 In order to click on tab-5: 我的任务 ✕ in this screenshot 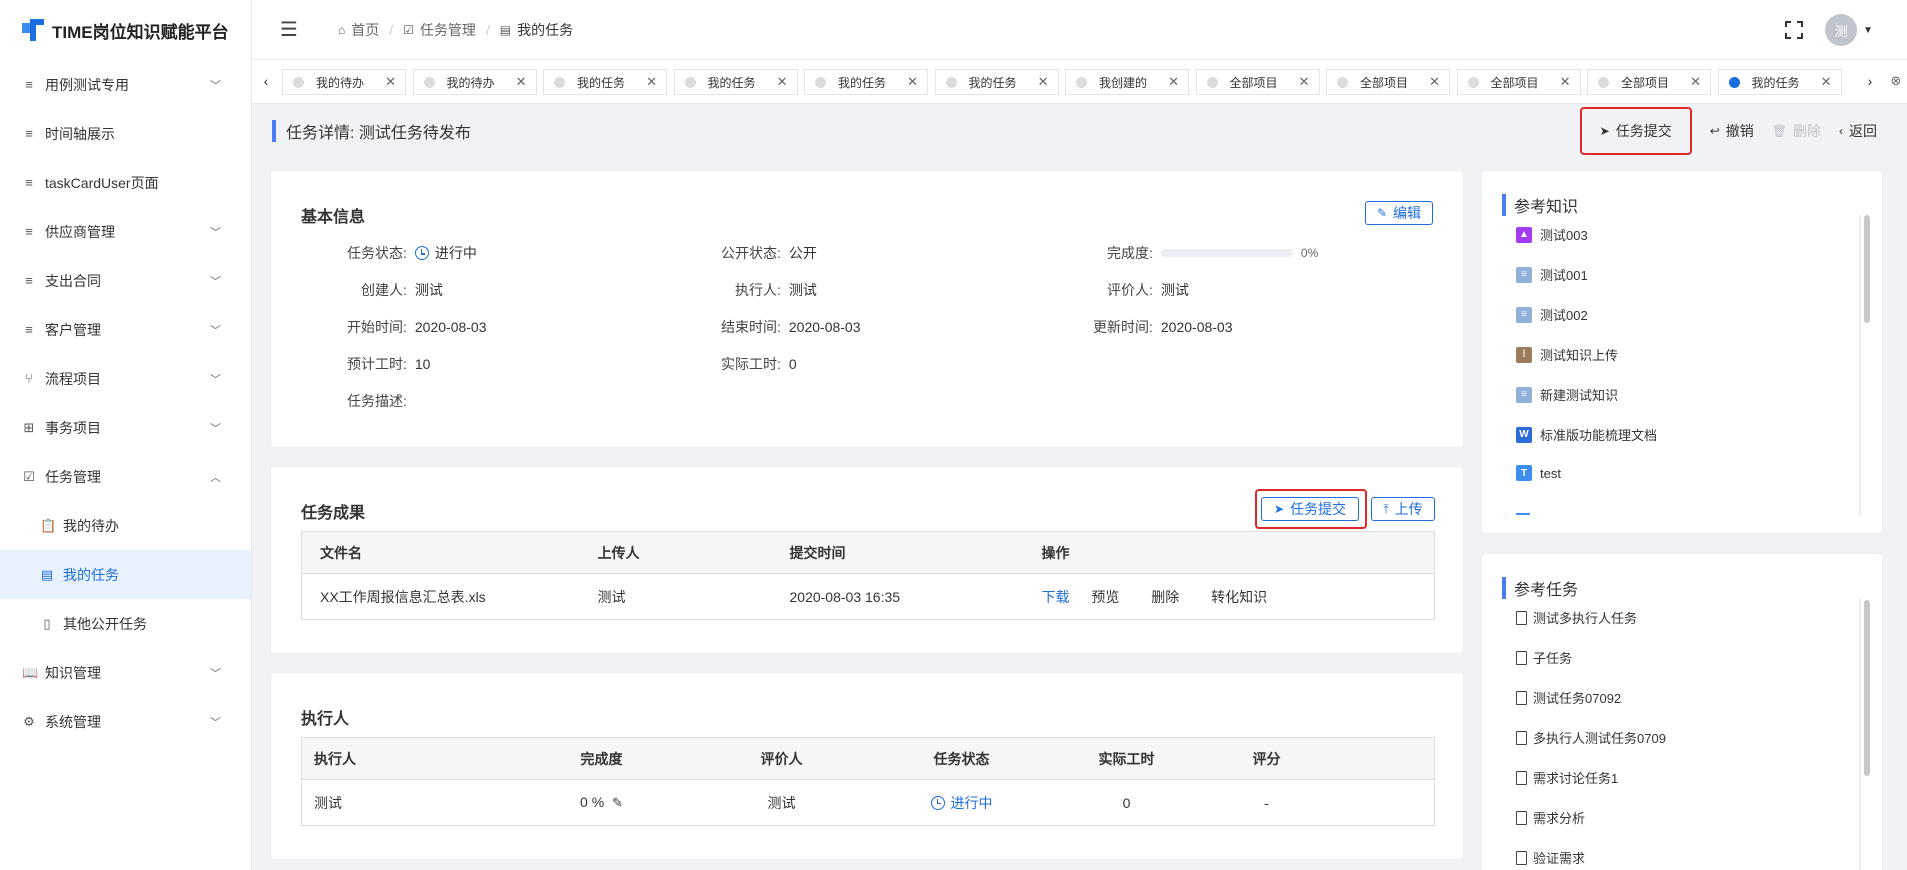, I will do `click(996, 82)`.